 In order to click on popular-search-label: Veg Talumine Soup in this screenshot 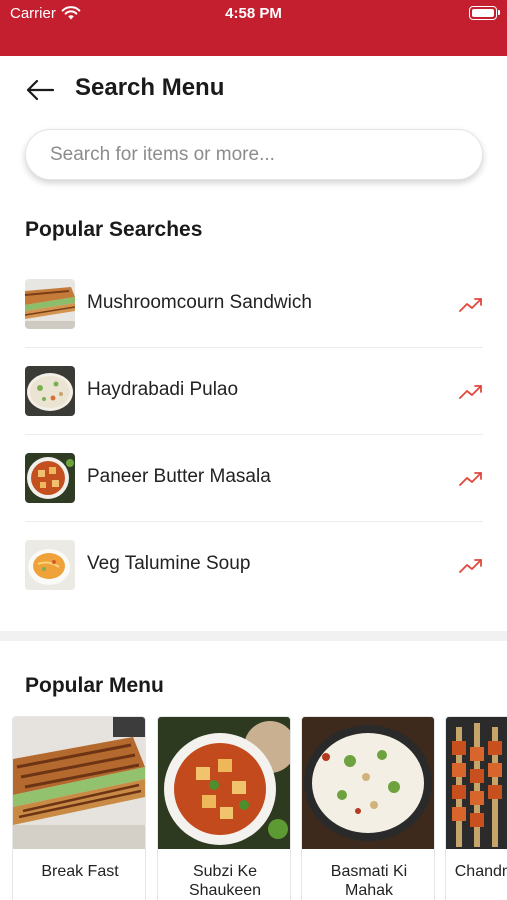, I will do `click(169, 563)`.